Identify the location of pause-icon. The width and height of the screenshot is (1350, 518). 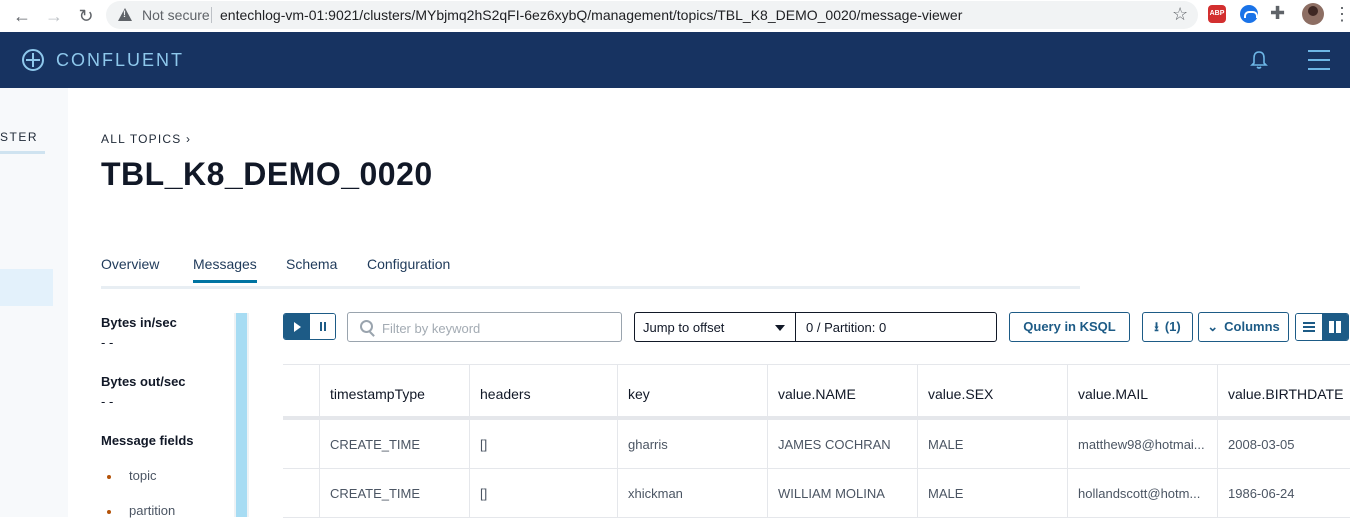
(322, 326).